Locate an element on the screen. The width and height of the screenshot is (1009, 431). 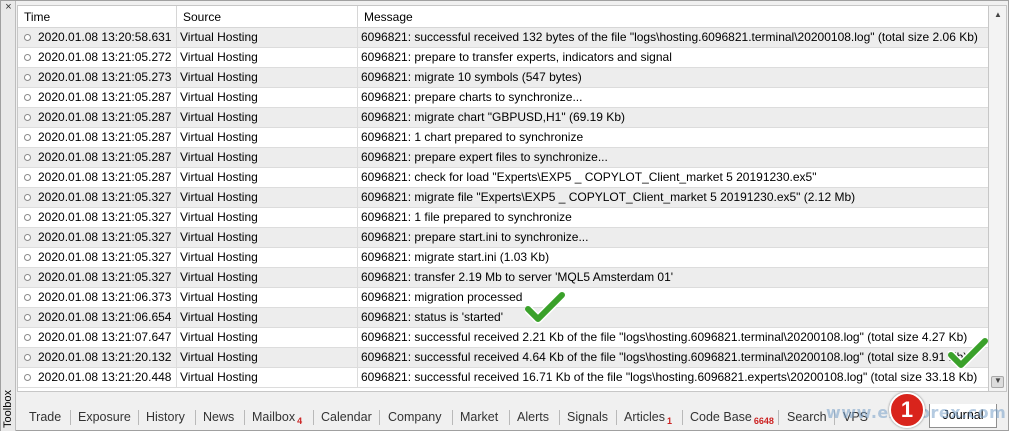
vertical-scrollbar: ▲ ▼ is located at coordinates (998, 198).